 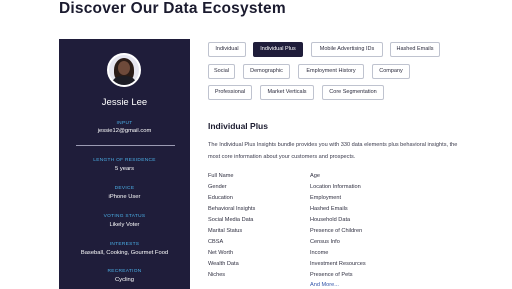 I want to click on field-label-recreation: Recreation, so click(x=124, y=271).